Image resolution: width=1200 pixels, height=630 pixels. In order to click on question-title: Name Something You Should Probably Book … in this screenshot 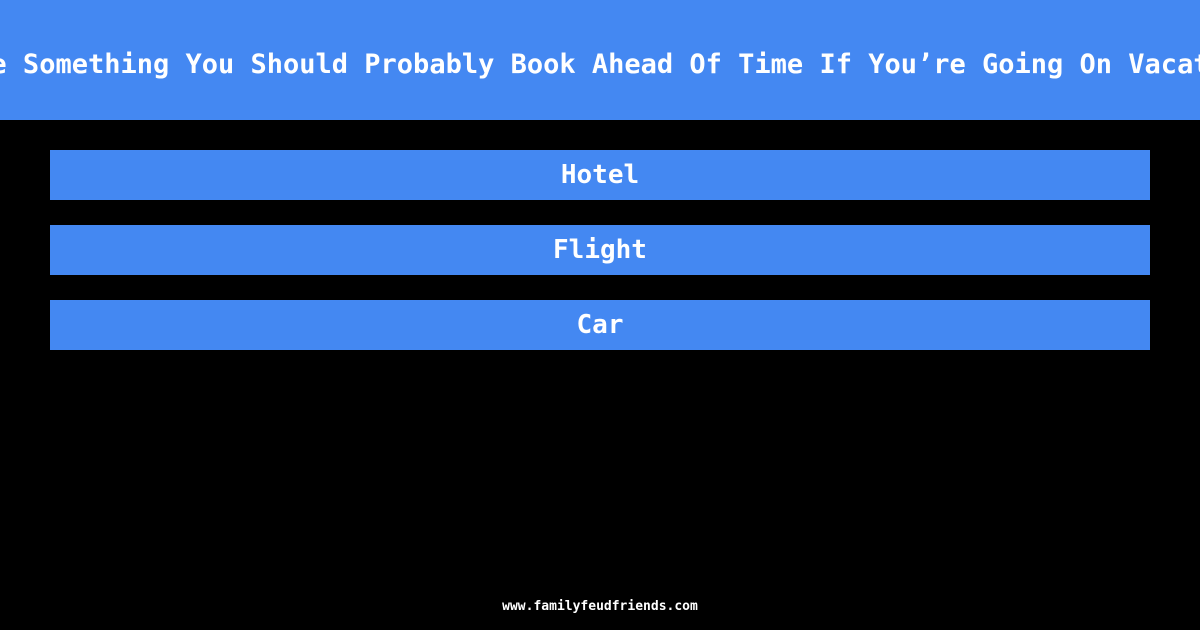, I will do `click(600, 64)`.